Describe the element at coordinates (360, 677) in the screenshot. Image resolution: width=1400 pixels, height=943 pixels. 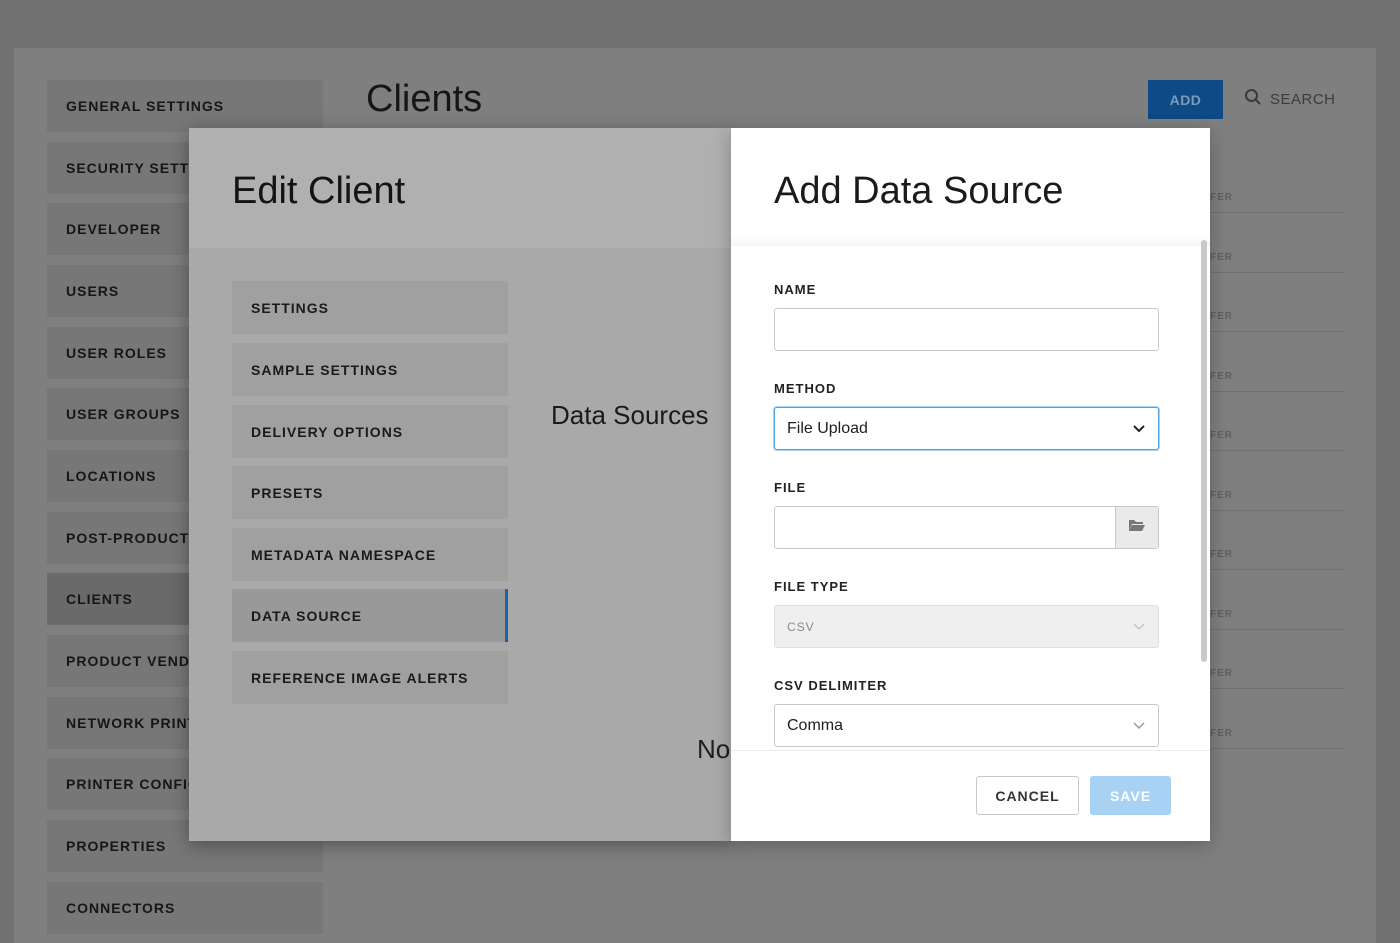
I see `tab-label: REFERENCE IMAGE ALERTS` at that location.